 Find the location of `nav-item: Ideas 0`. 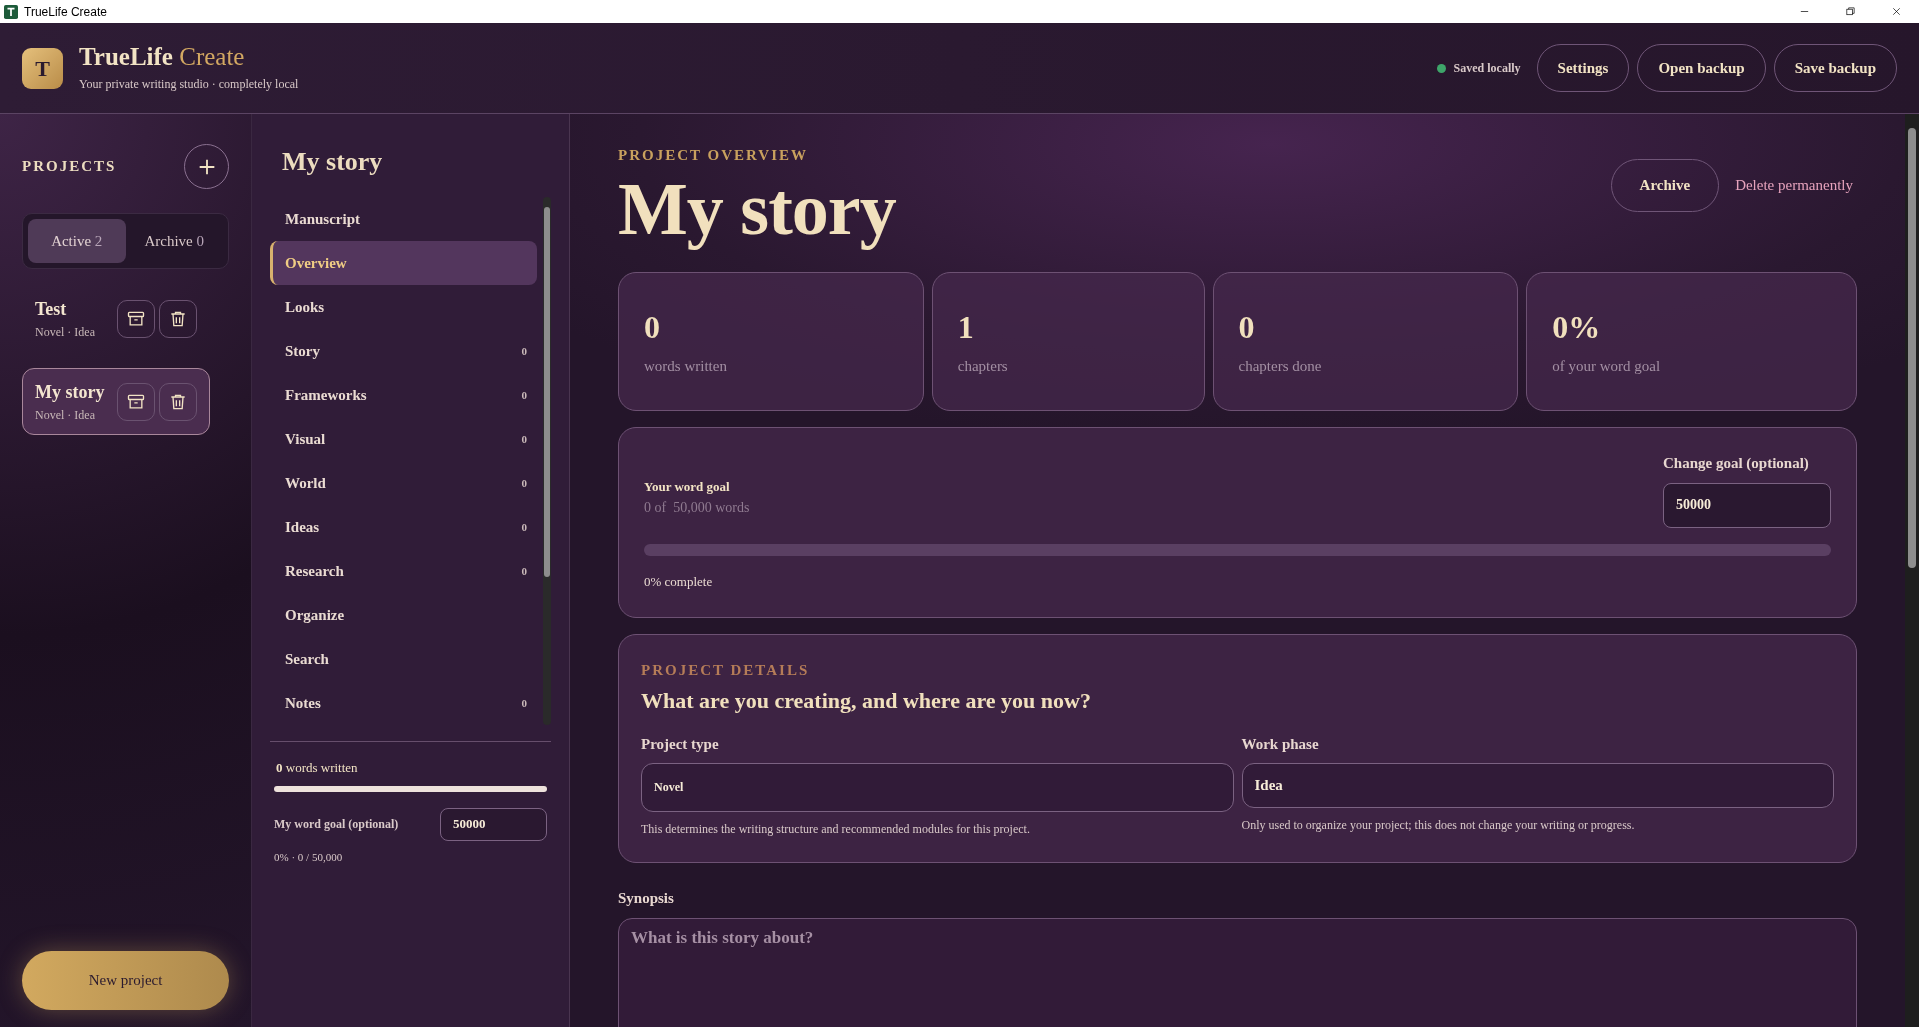

nav-item: Ideas 0 is located at coordinates (403, 527).